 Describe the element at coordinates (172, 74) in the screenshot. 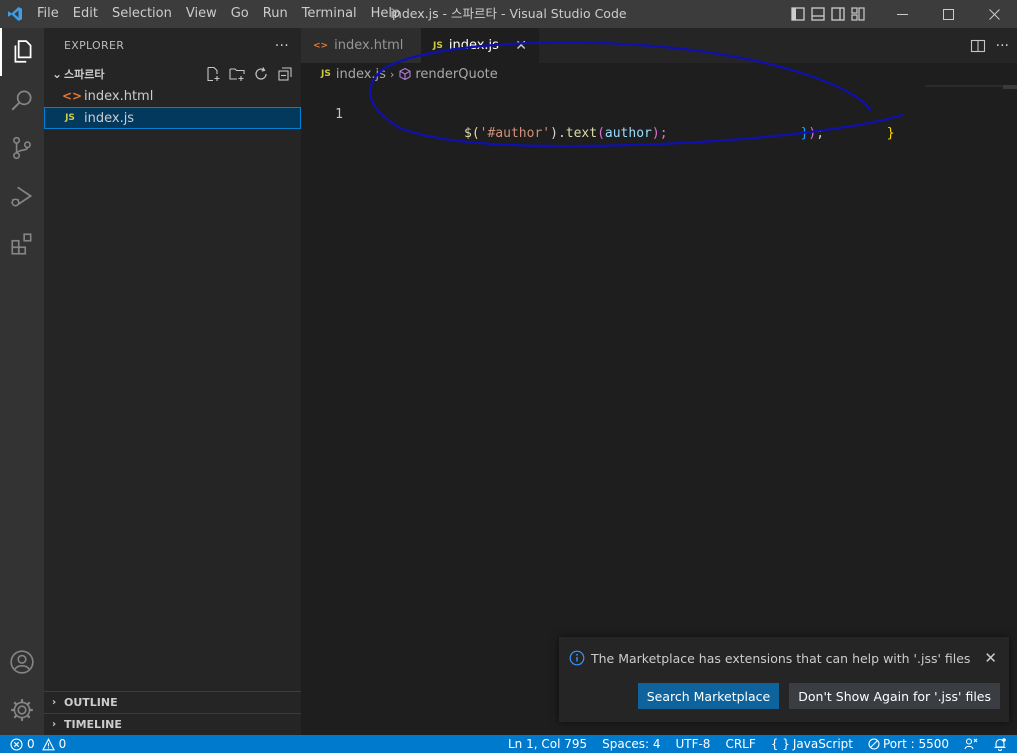

I see `workspace-folder: ⌄ 스파르타` at that location.